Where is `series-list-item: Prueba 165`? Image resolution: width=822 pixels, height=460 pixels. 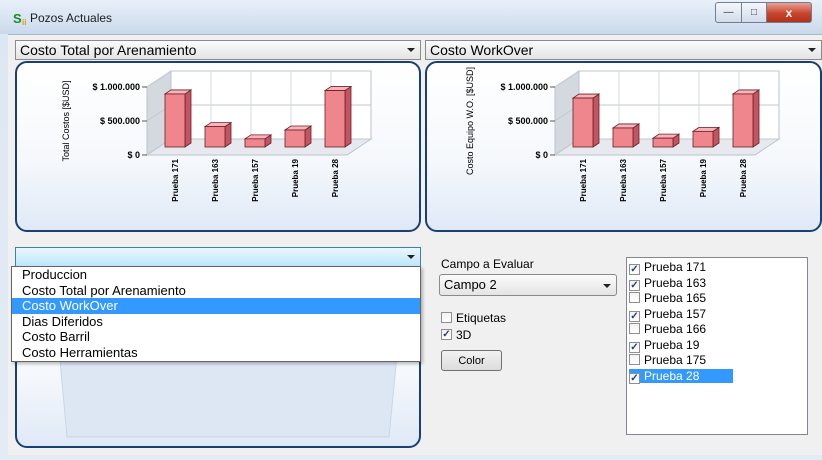 series-list-item: Prueba 165 is located at coordinates (667, 298).